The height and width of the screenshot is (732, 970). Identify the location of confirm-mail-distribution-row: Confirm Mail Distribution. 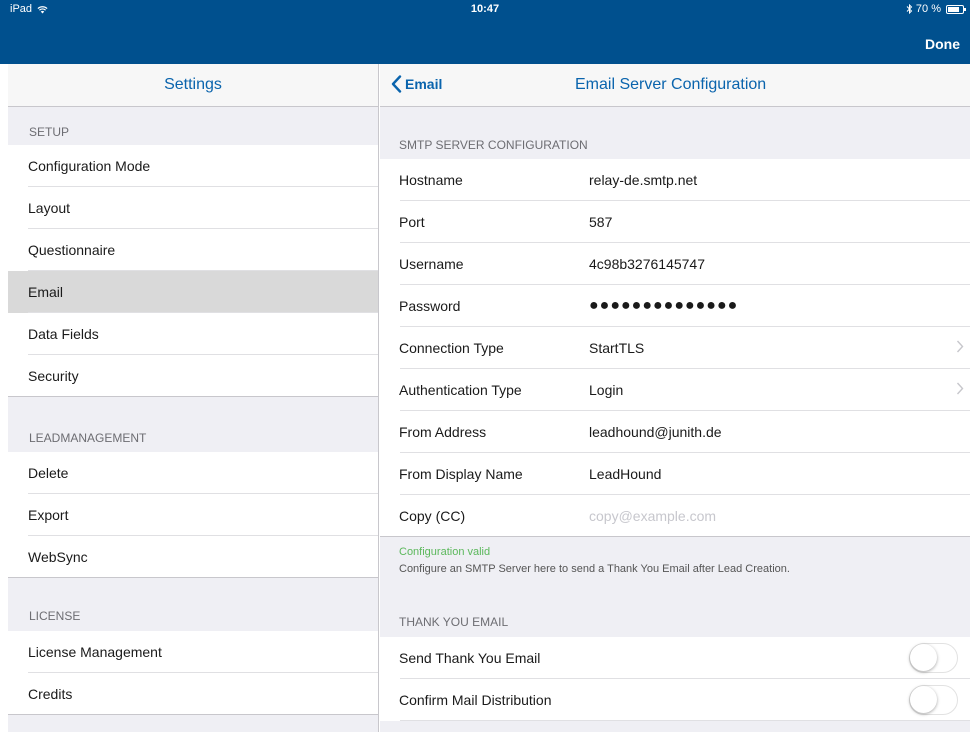
(675, 700).